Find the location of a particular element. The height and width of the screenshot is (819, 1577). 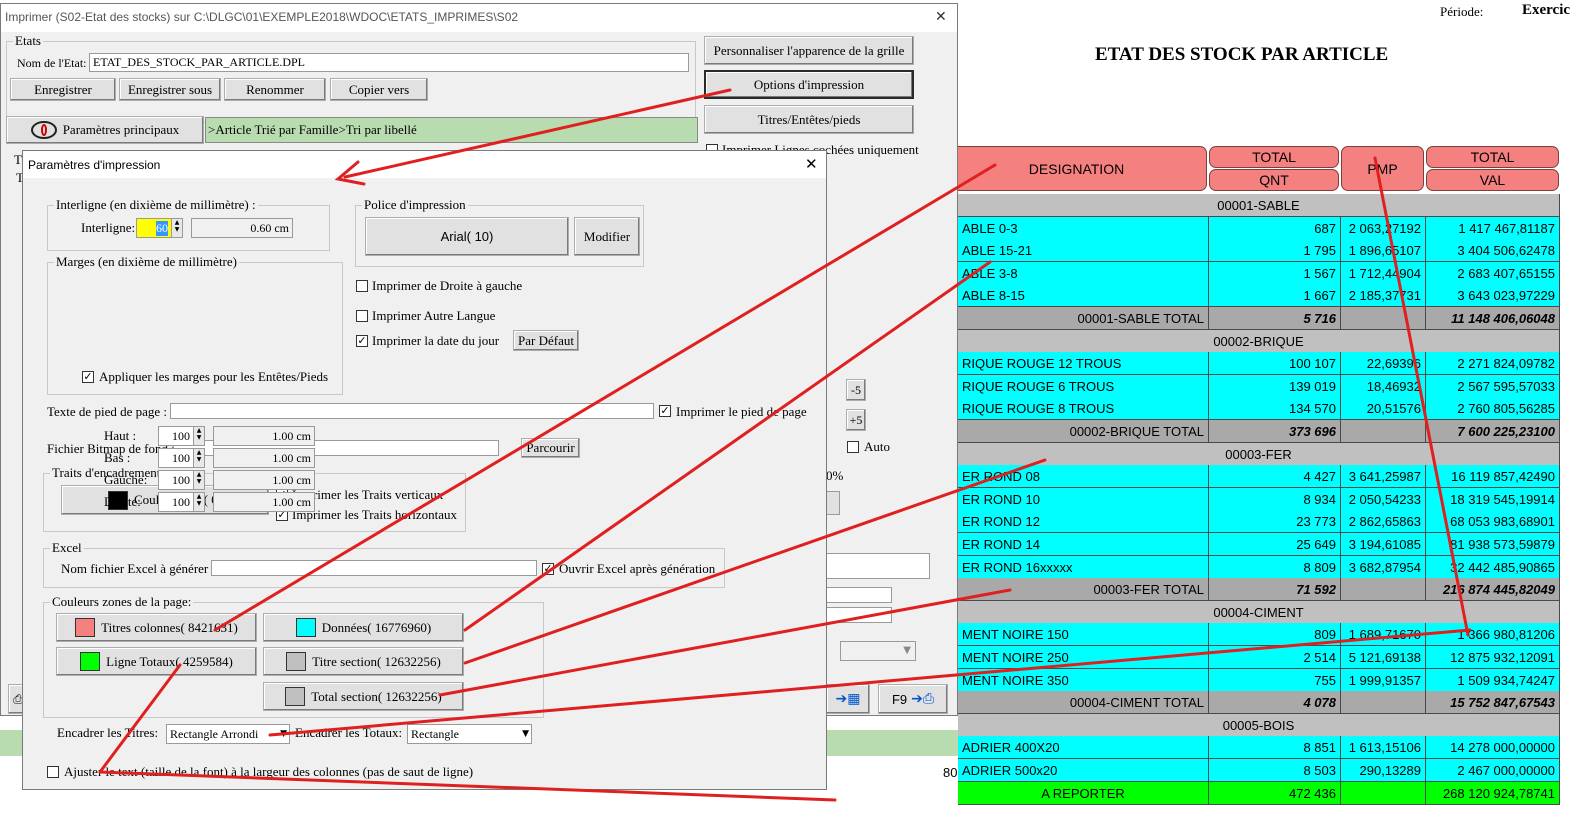

table-row-designation: ABLE 8-15 is located at coordinates (1083, 295).